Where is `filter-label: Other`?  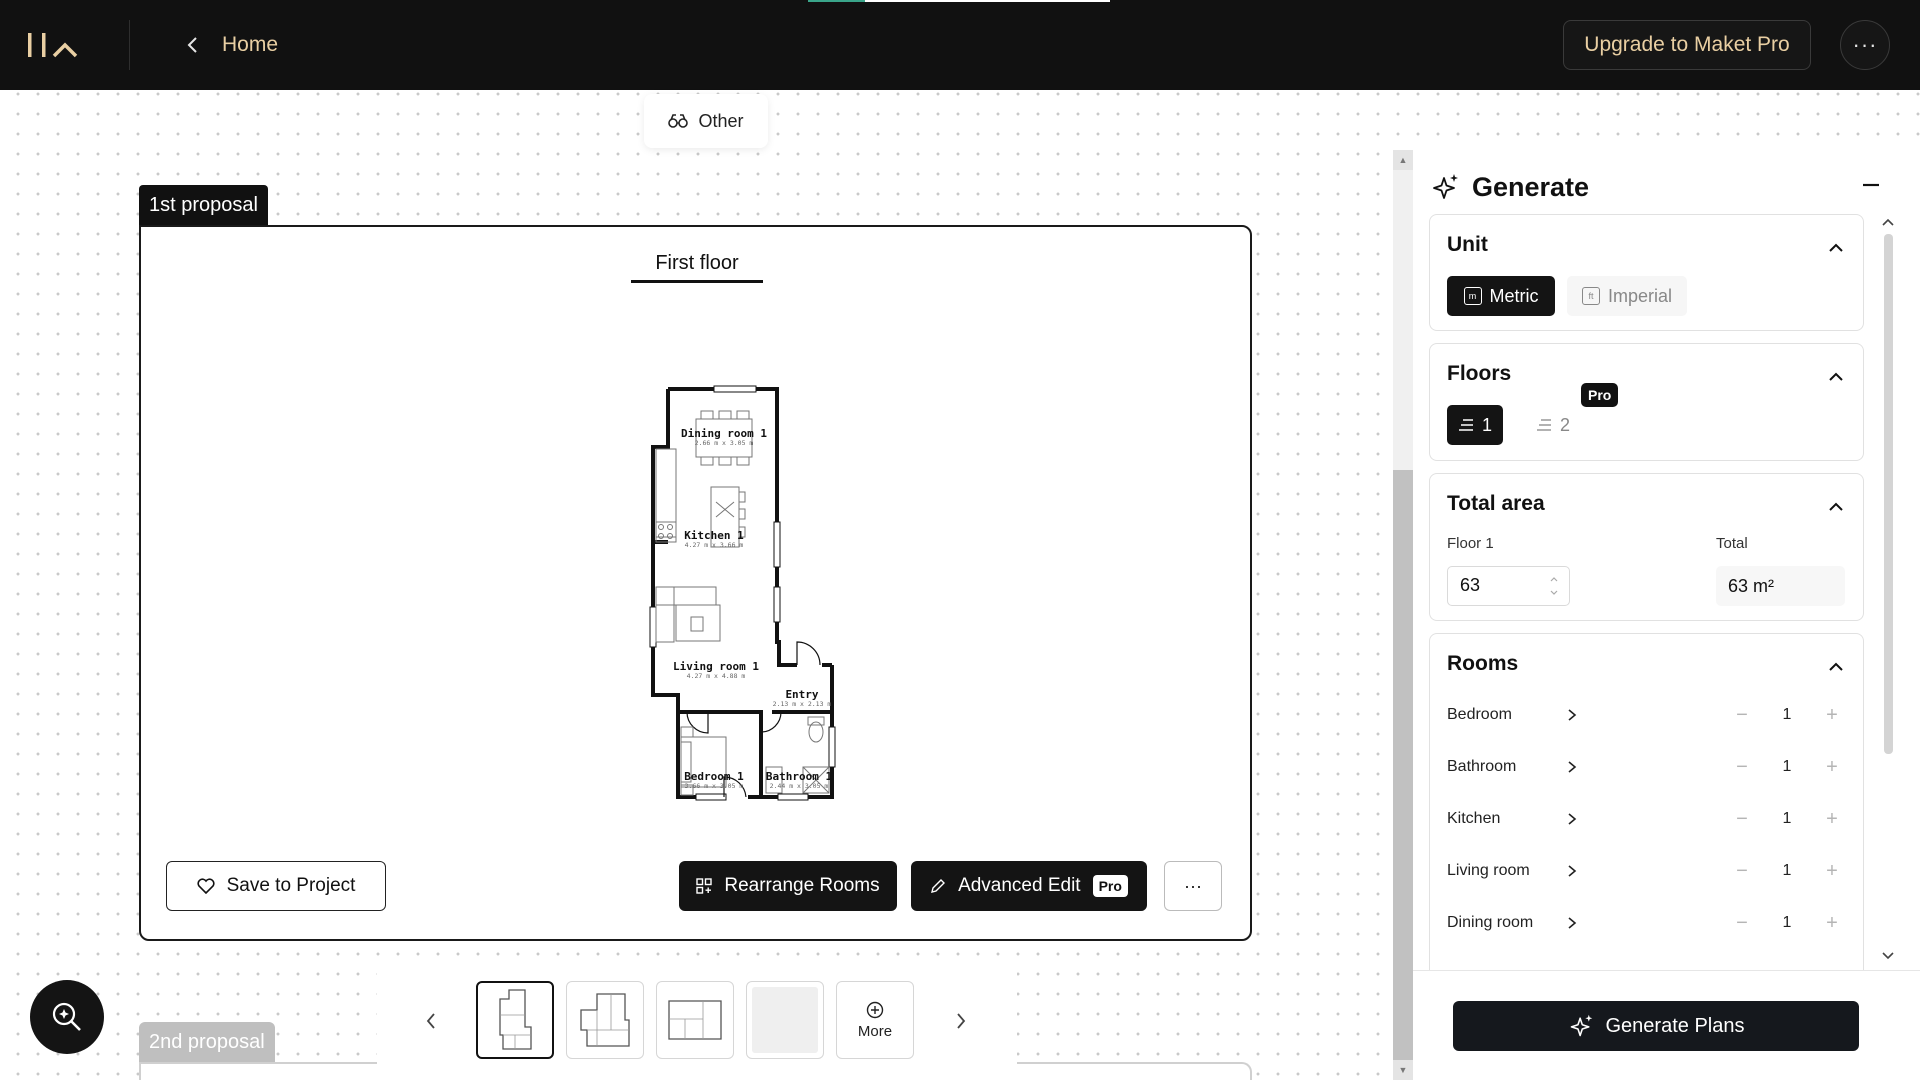 filter-label: Other is located at coordinates (721, 120).